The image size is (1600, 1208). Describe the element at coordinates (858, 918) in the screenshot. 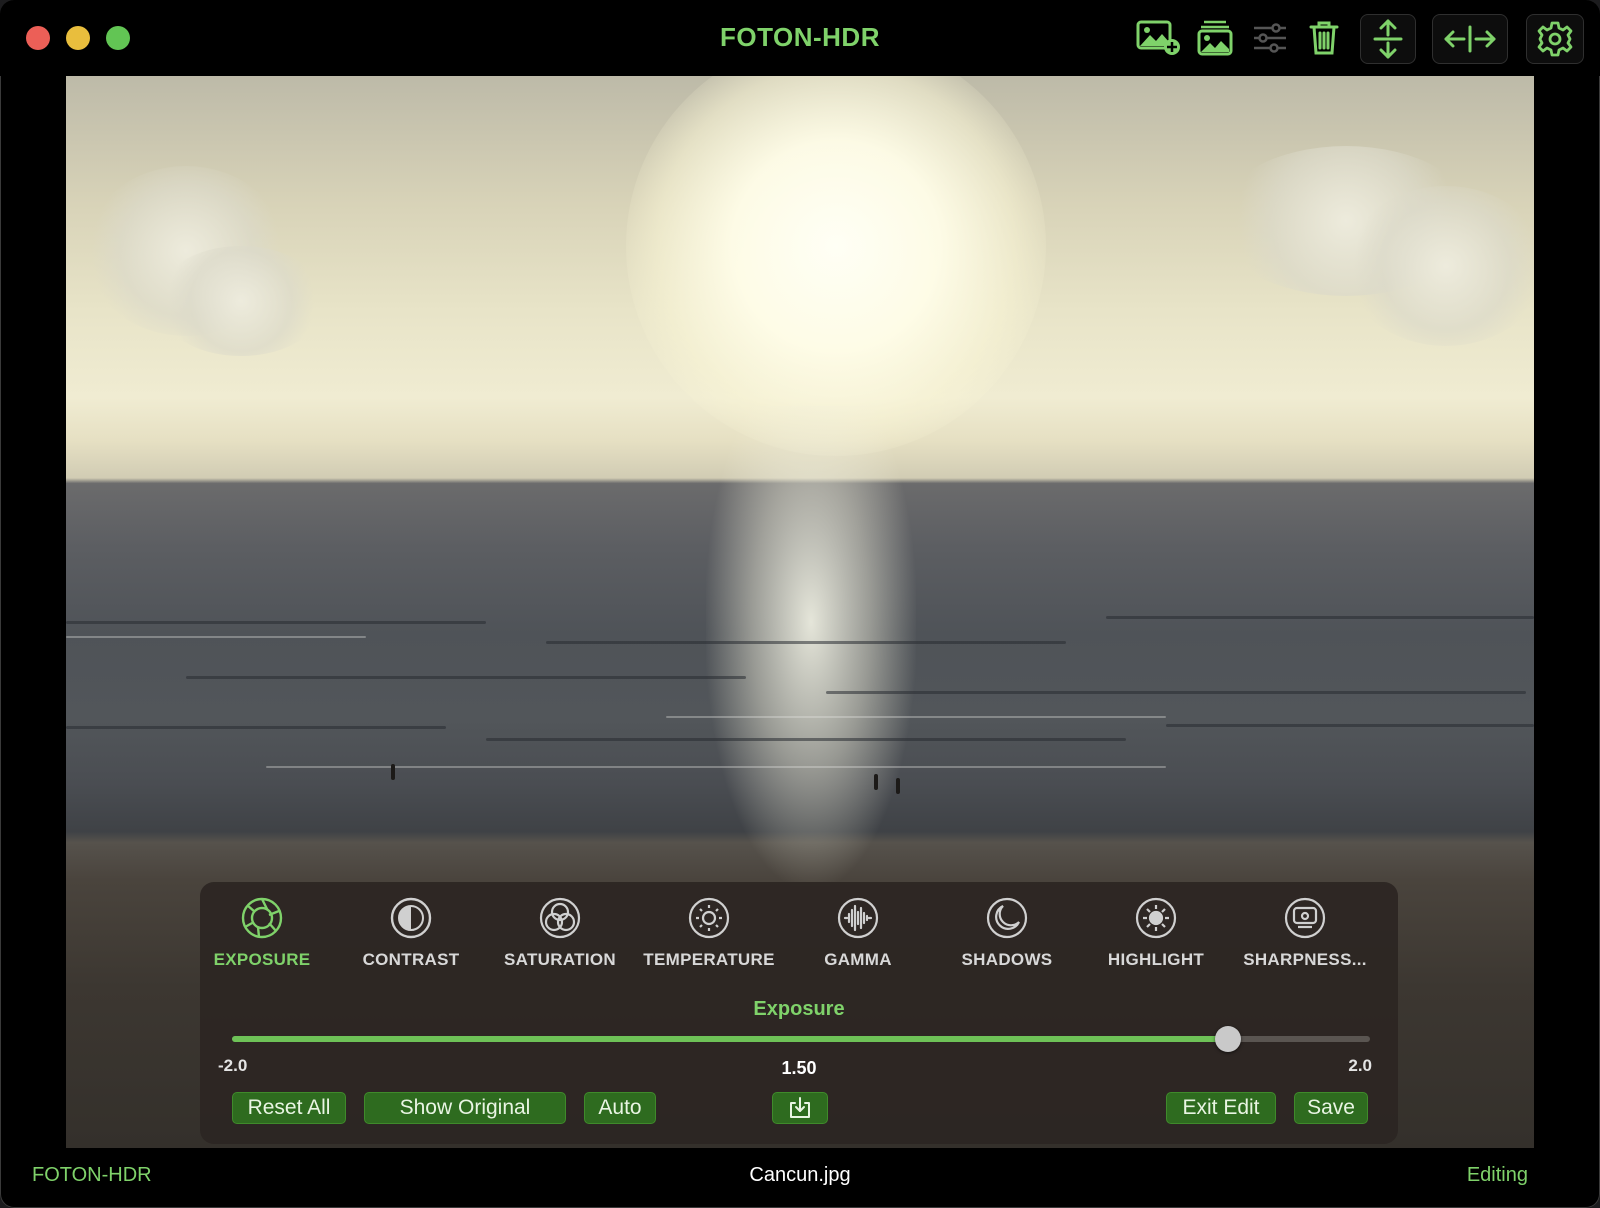

I see `waveform-icon` at that location.